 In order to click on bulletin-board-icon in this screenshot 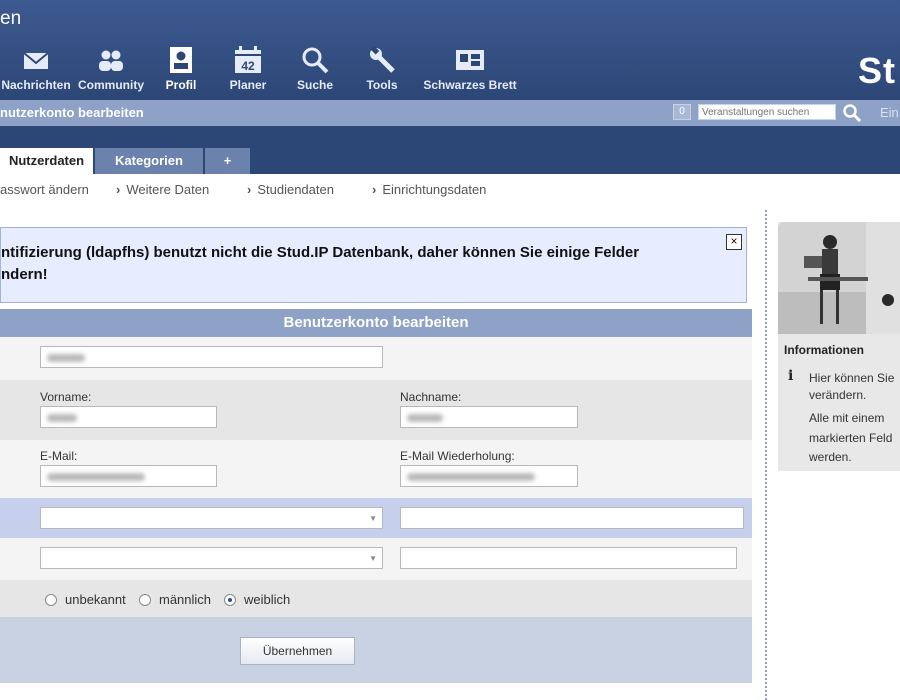, I will do `click(470, 60)`.